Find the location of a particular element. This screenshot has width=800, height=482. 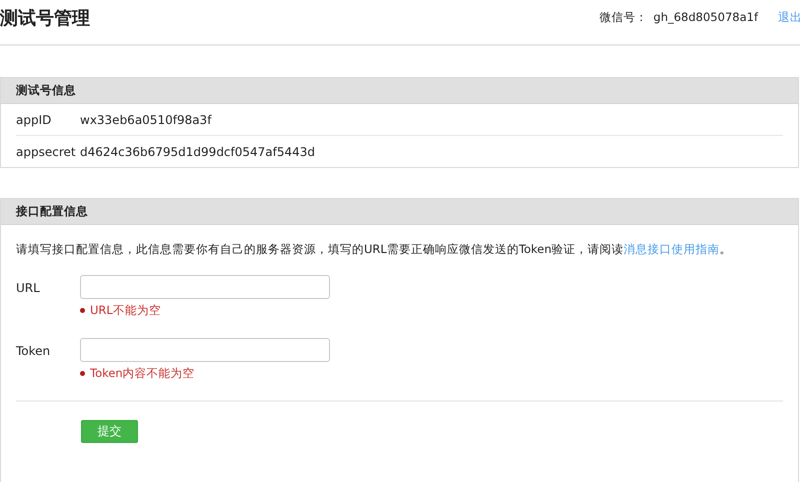

description-text: 请填写接口配置信息，此信息需要你有自己的服务器资源，填写的URL需要正确响应微信发送的Token验证，请阅读消息接口使用指南。 is located at coordinates (374, 249).